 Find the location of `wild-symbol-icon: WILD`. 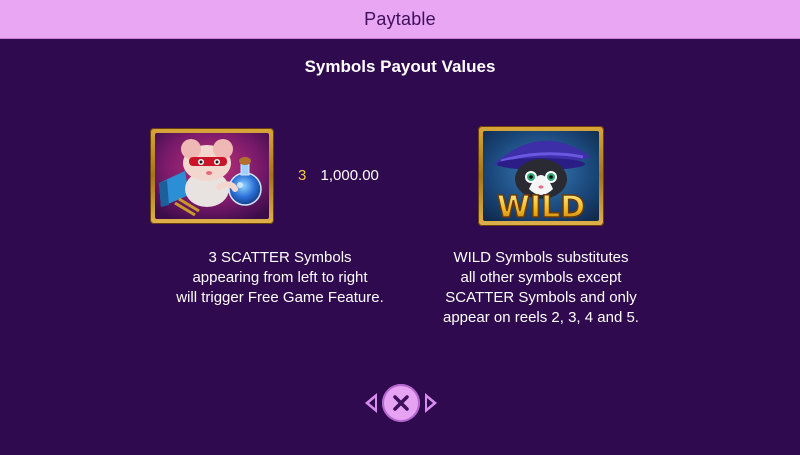

wild-symbol-icon: WILD is located at coordinates (541, 176).